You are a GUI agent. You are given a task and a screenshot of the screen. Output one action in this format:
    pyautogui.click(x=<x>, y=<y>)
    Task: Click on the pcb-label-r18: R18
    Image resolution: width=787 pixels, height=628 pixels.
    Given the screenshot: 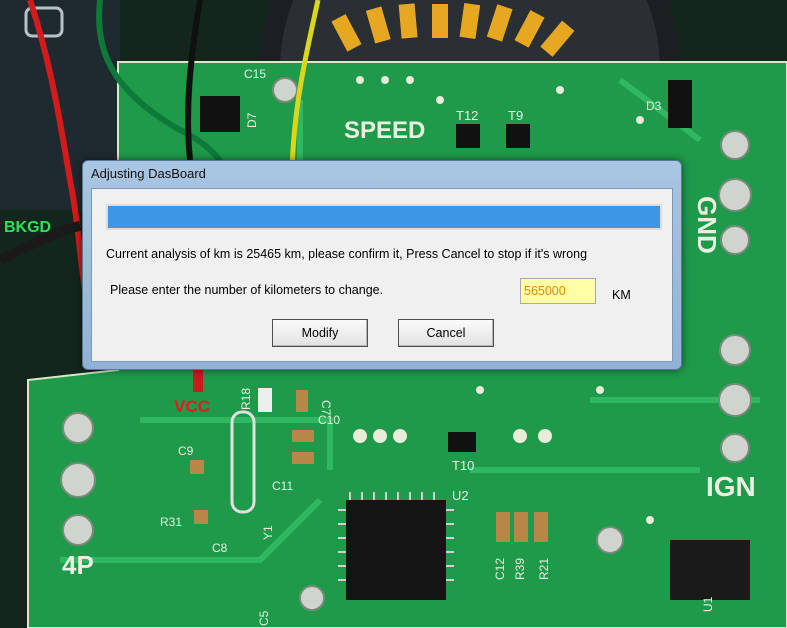 What is the action you would take?
    pyautogui.click(x=246, y=399)
    